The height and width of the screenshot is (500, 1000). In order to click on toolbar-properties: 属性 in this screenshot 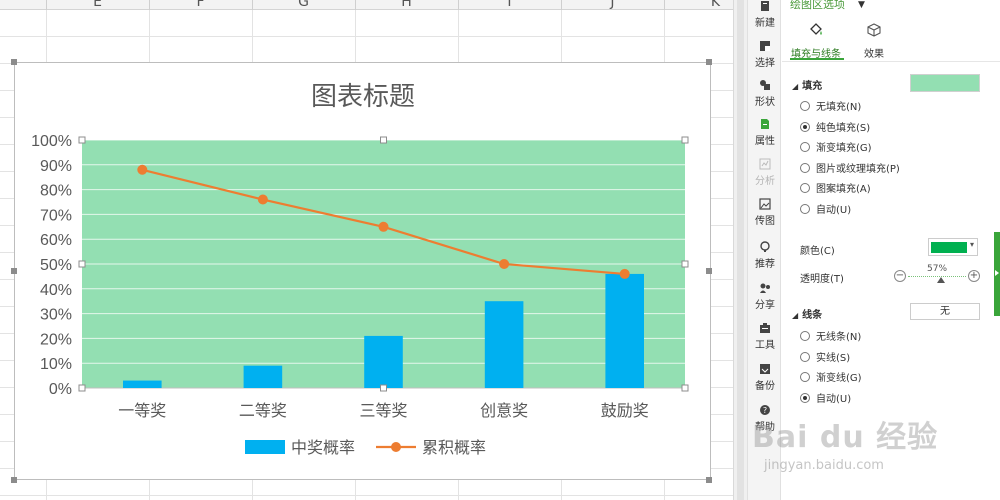, I will do `click(765, 138)`.